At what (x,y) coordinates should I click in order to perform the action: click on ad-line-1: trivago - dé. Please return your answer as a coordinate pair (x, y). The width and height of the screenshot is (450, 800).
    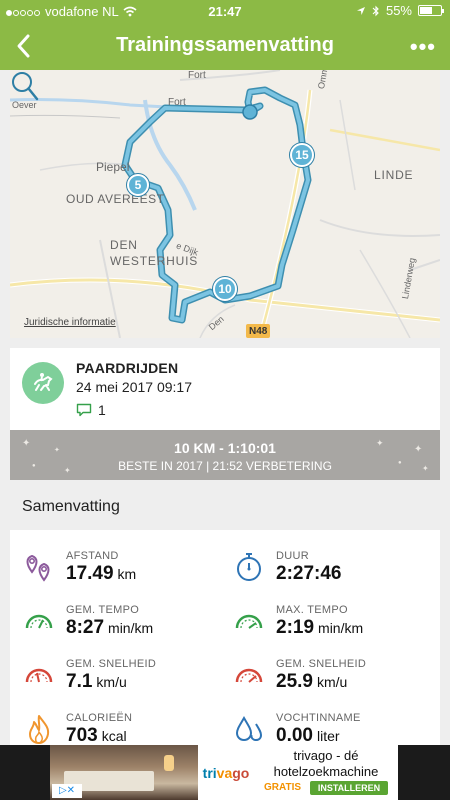
    Looking at the image, I should click on (326, 755).